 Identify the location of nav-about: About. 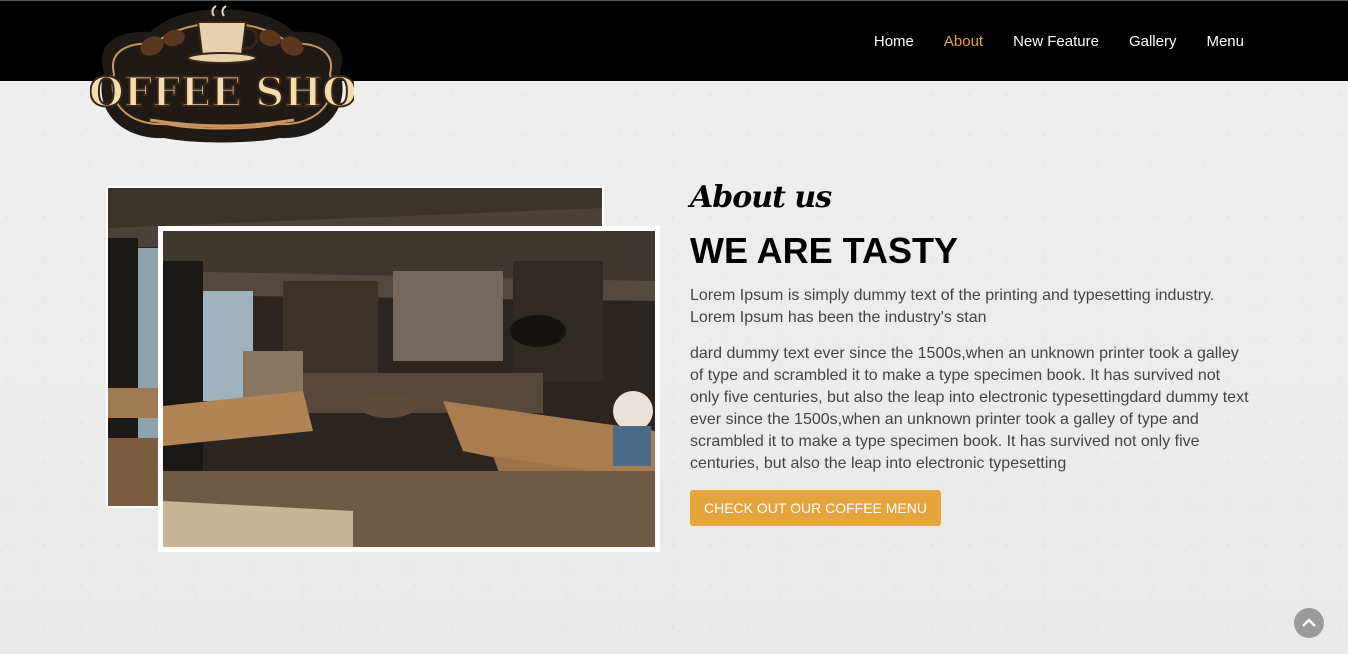
(963, 41).